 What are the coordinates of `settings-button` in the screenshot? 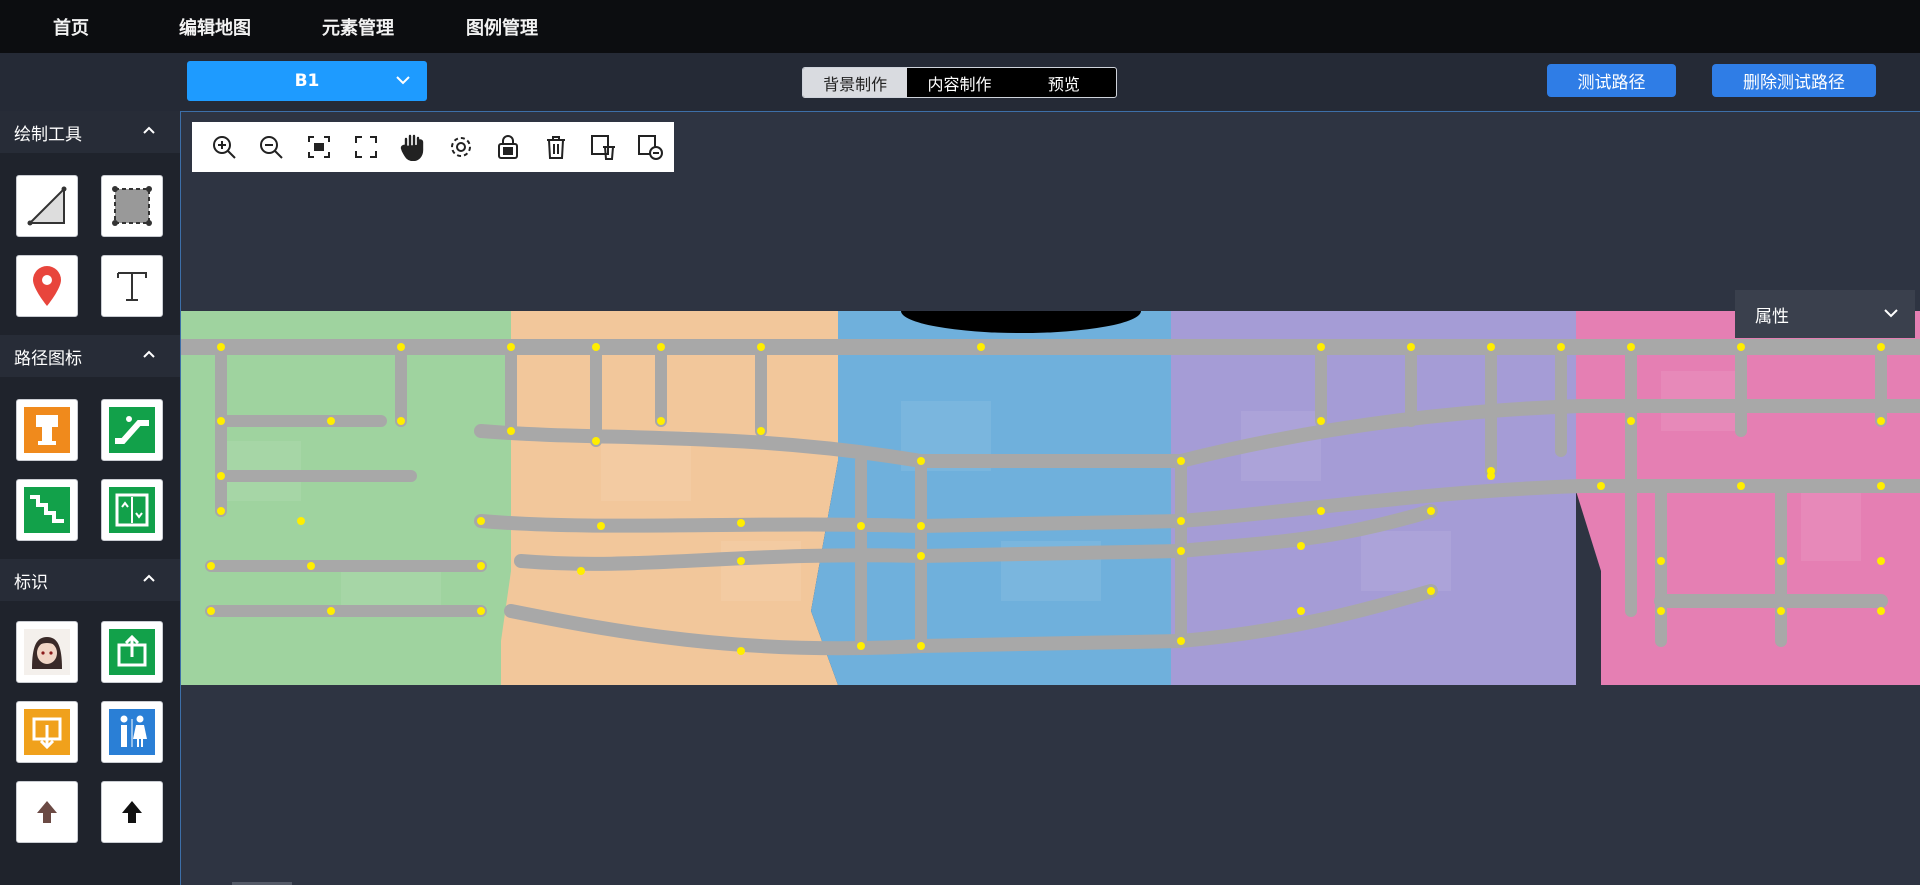 It's located at (460, 147).